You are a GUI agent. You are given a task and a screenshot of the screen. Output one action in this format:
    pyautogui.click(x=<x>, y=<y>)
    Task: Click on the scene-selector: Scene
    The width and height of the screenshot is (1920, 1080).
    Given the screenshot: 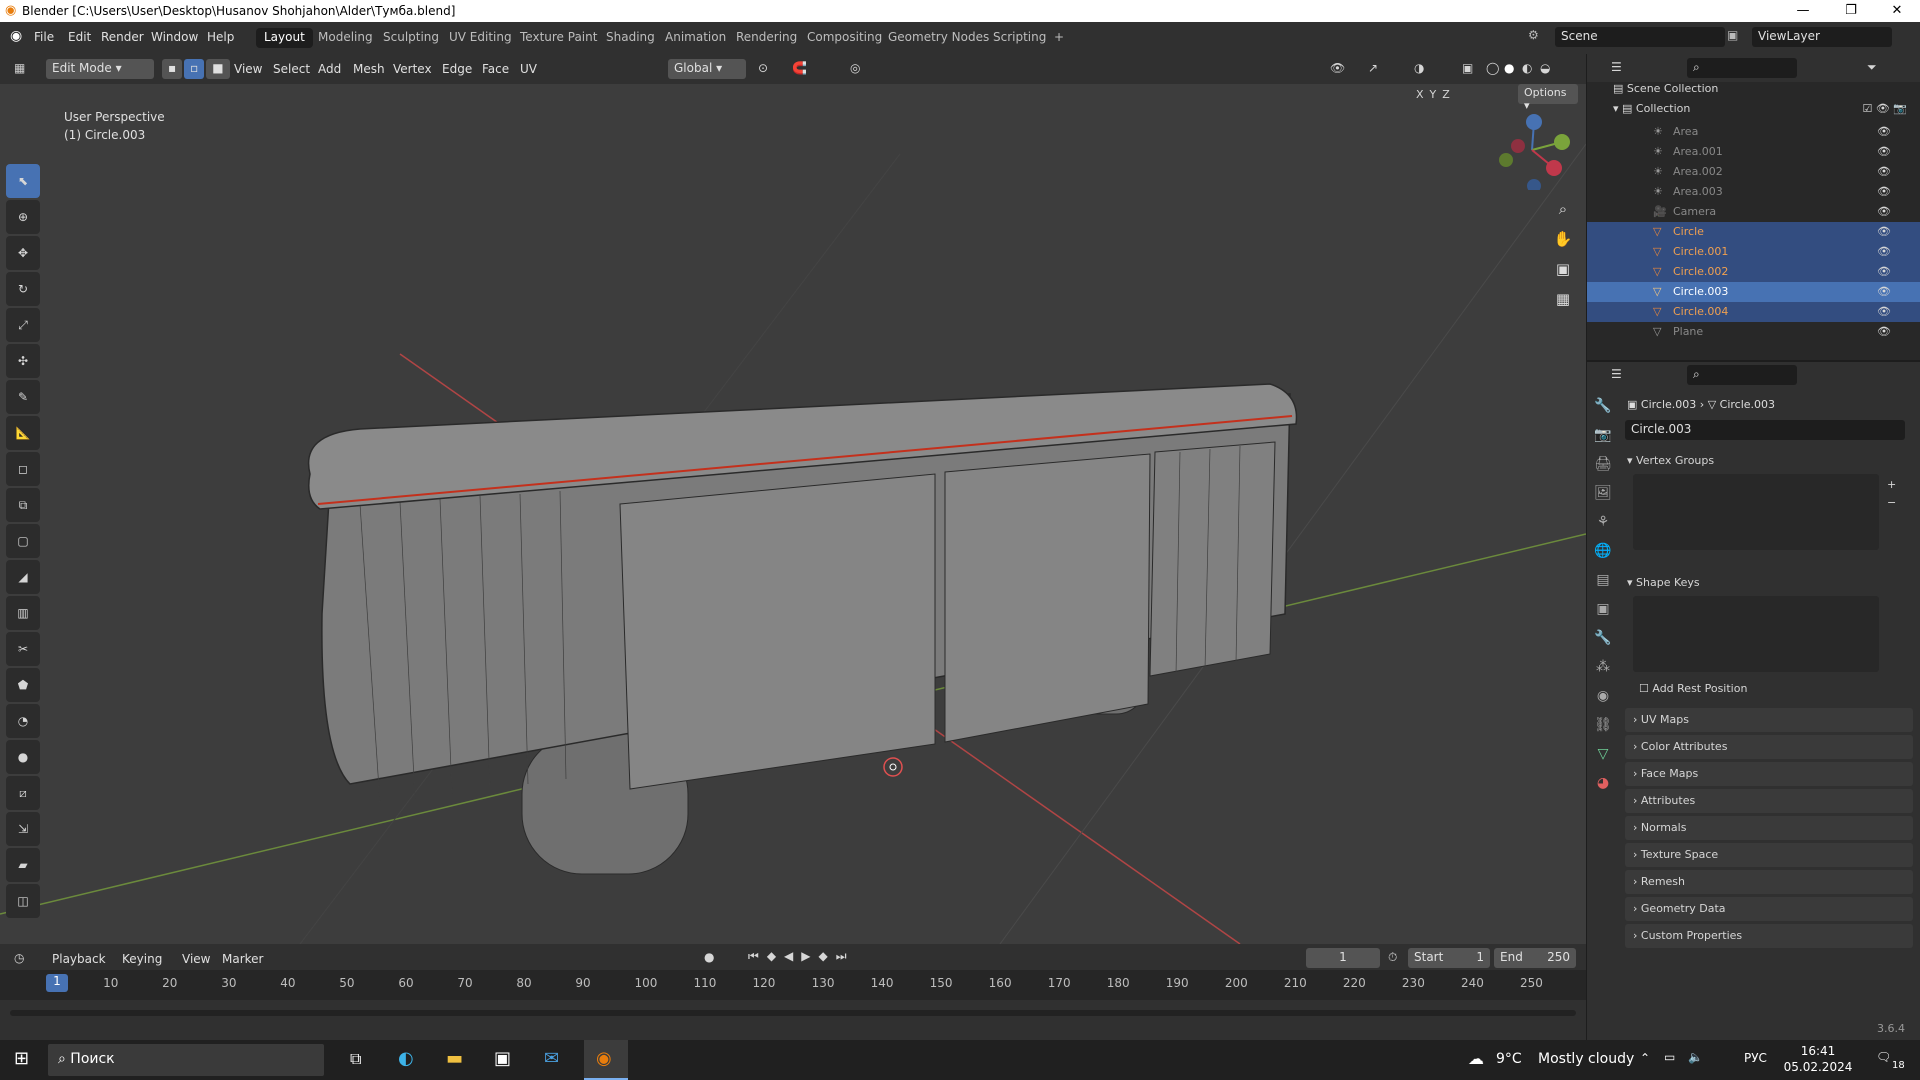 What is the action you would take?
    pyautogui.click(x=1640, y=37)
    